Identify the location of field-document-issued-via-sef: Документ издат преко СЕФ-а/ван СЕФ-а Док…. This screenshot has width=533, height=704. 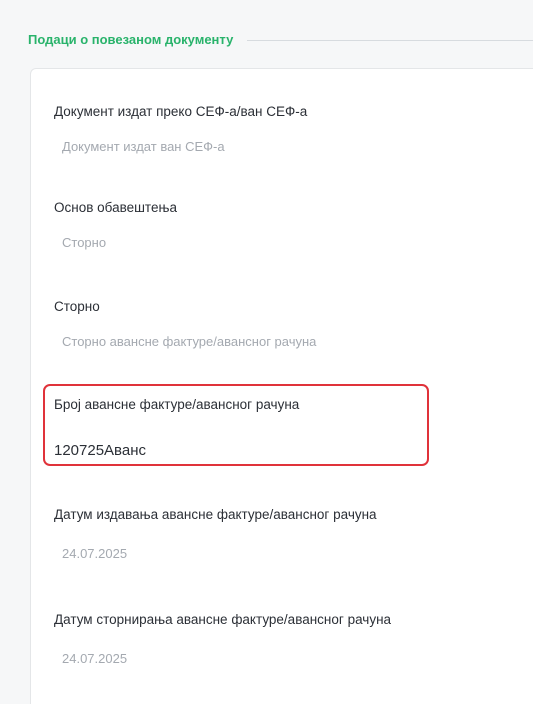
(284, 129).